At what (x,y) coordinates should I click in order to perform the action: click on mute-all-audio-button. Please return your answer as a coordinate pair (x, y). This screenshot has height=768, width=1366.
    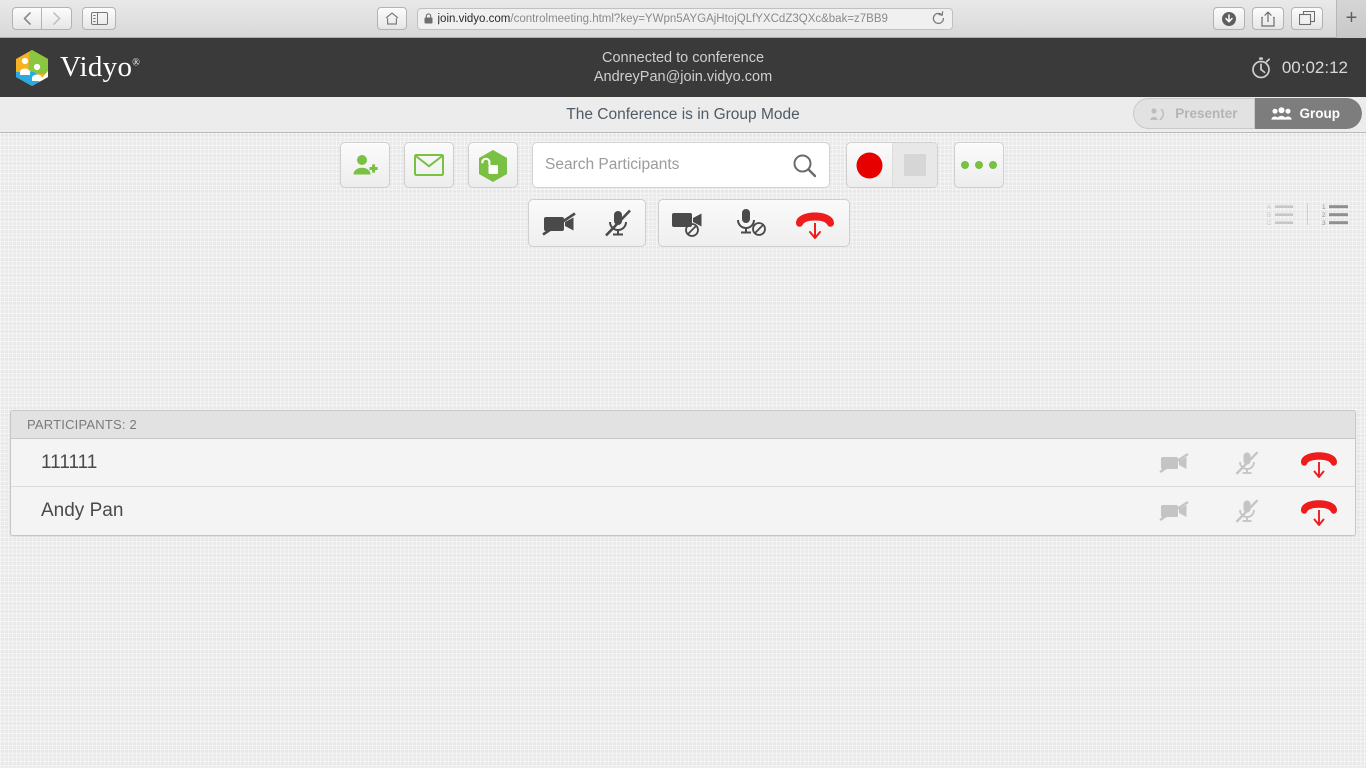
    Looking at the image, I should click on (618, 223).